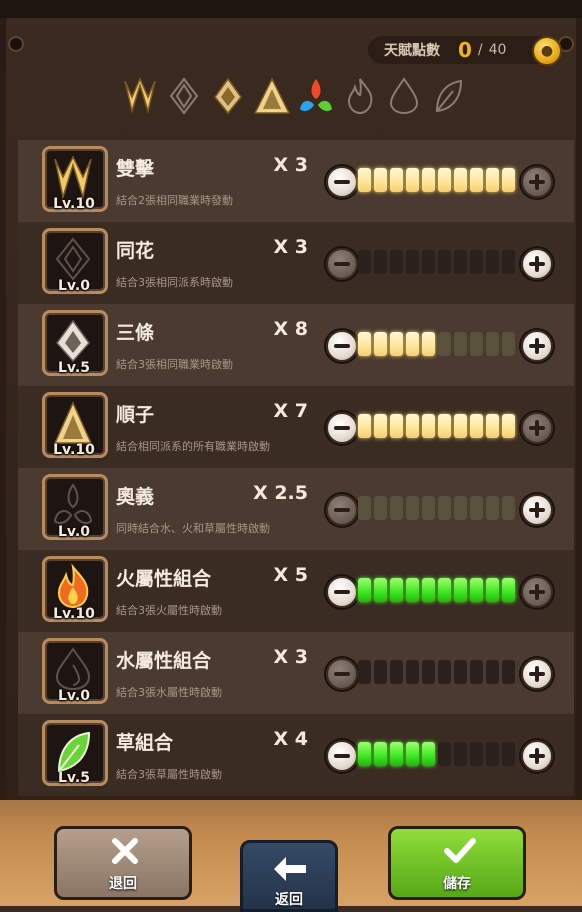  What do you see at coordinates (174, 364) in the screenshot?
I see `talent-description: 結合3張相同職業時啟動` at bounding box center [174, 364].